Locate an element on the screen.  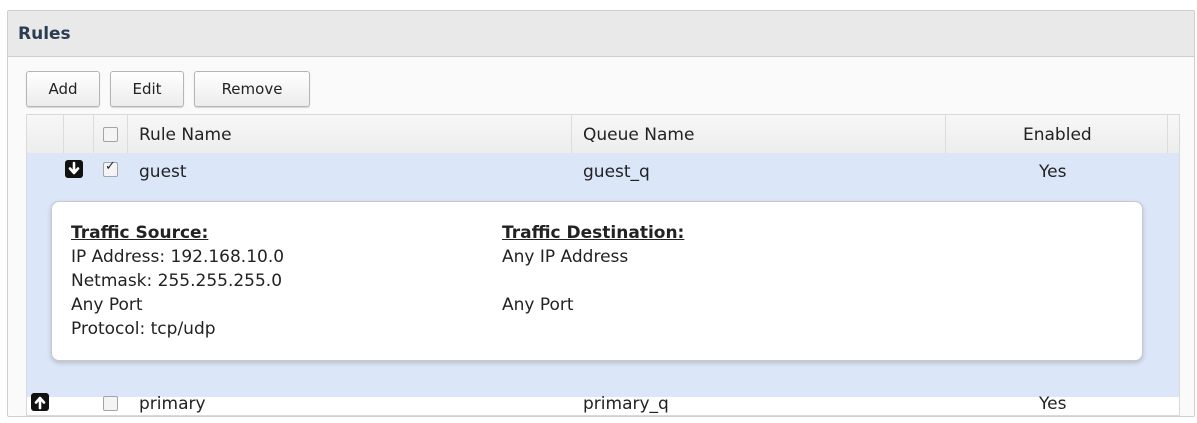
source-ip-address: IP Address: 192.168.10.0 is located at coordinates (178, 257).